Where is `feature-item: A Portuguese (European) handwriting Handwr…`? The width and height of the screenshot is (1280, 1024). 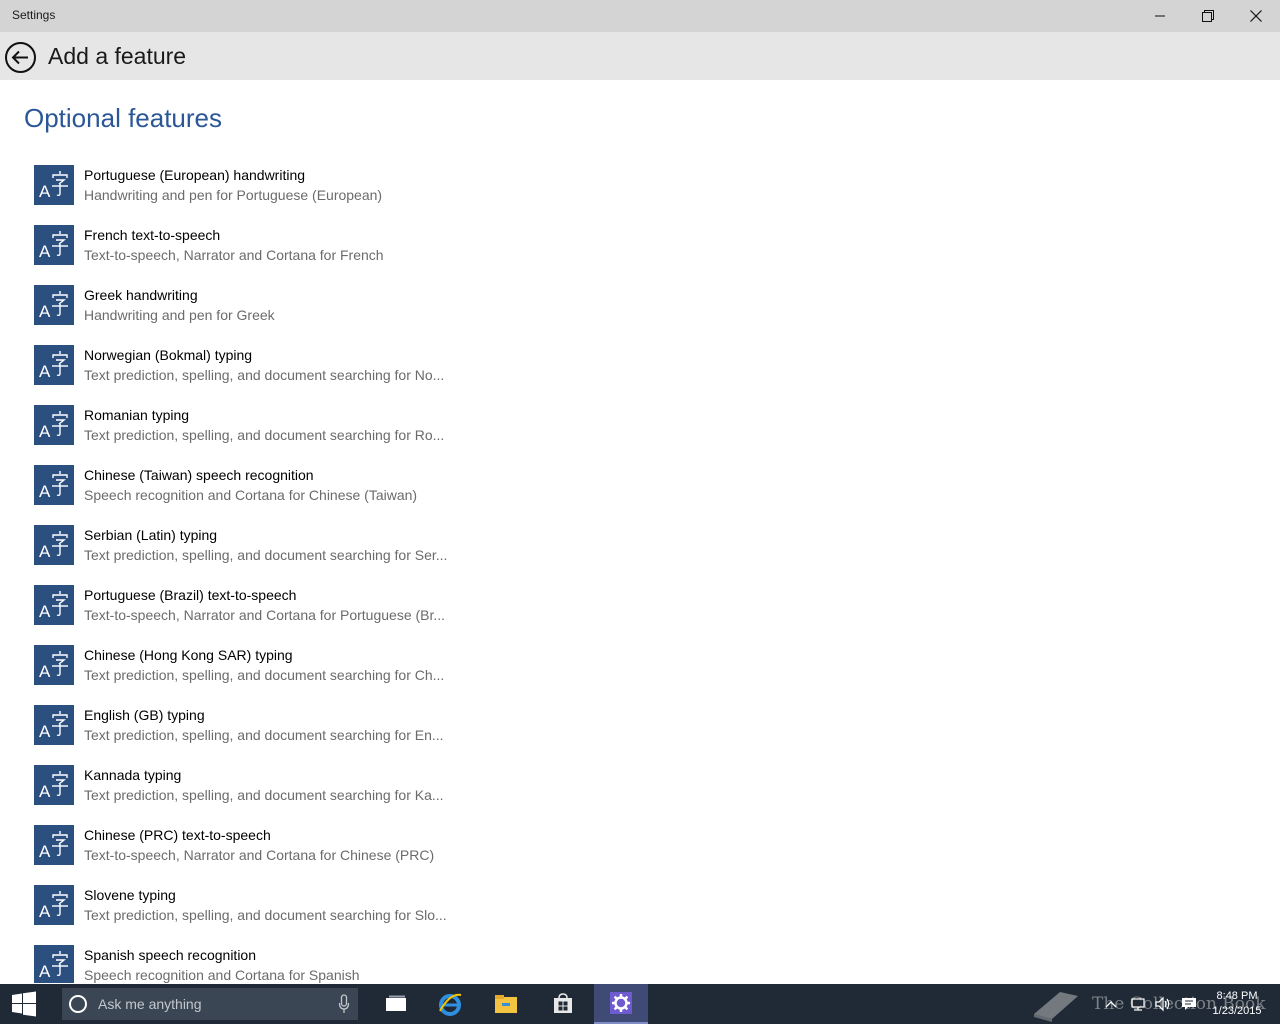
feature-item: A Portuguese (European) handwriting Handwr… is located at coordinates (264, 195).